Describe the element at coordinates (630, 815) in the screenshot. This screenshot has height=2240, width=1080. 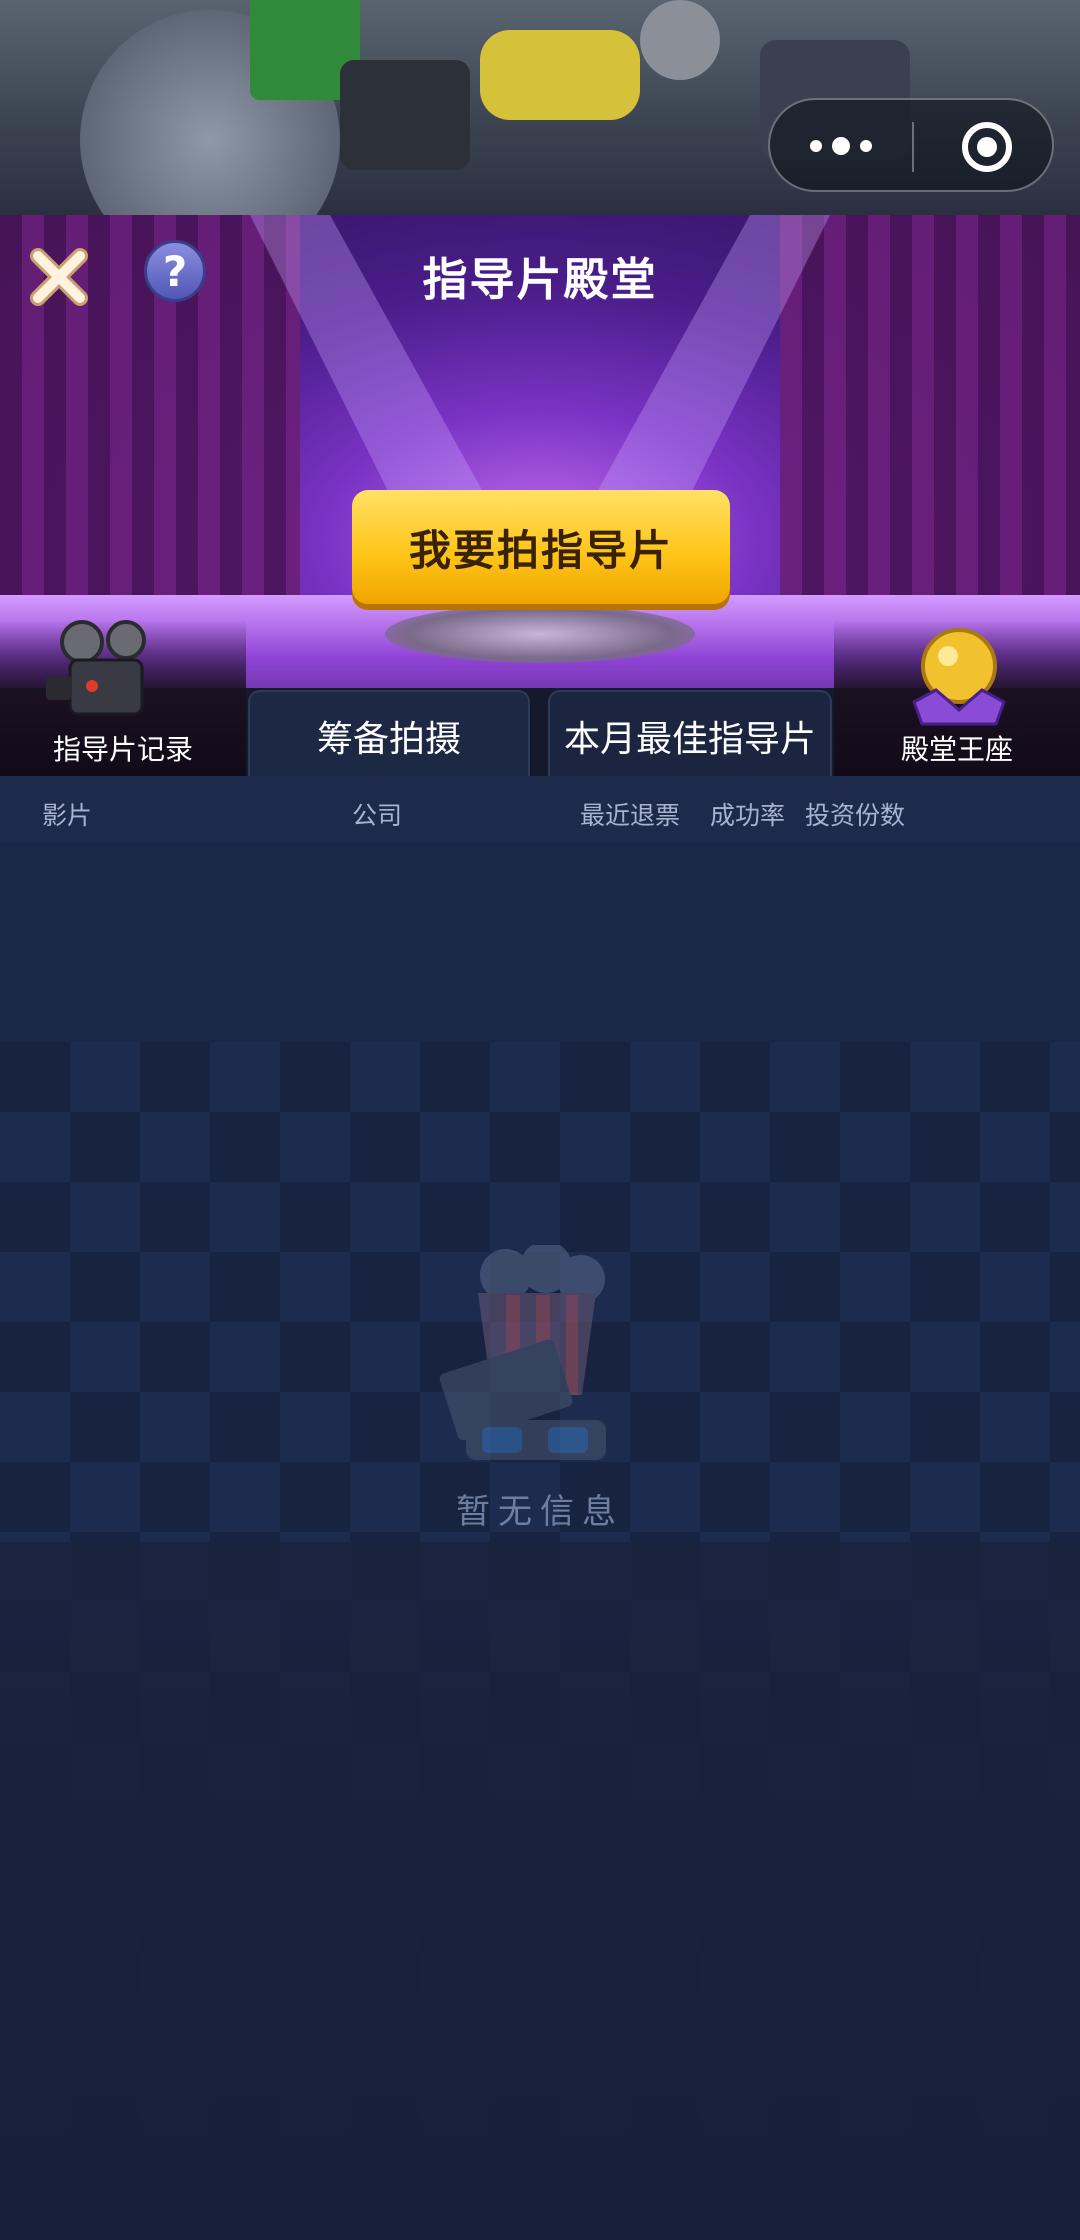
I see `col-recent-refunds: 最近退票` at that location.